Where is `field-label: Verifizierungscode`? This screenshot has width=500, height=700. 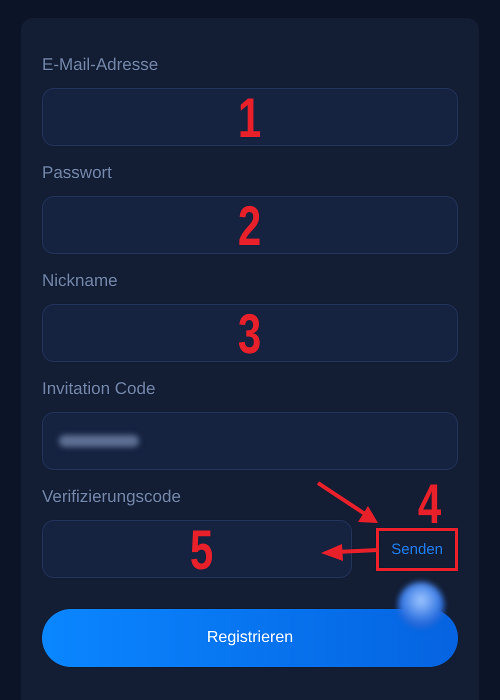 field-label: Verifizierungscode is located at coordinates (111, 497).